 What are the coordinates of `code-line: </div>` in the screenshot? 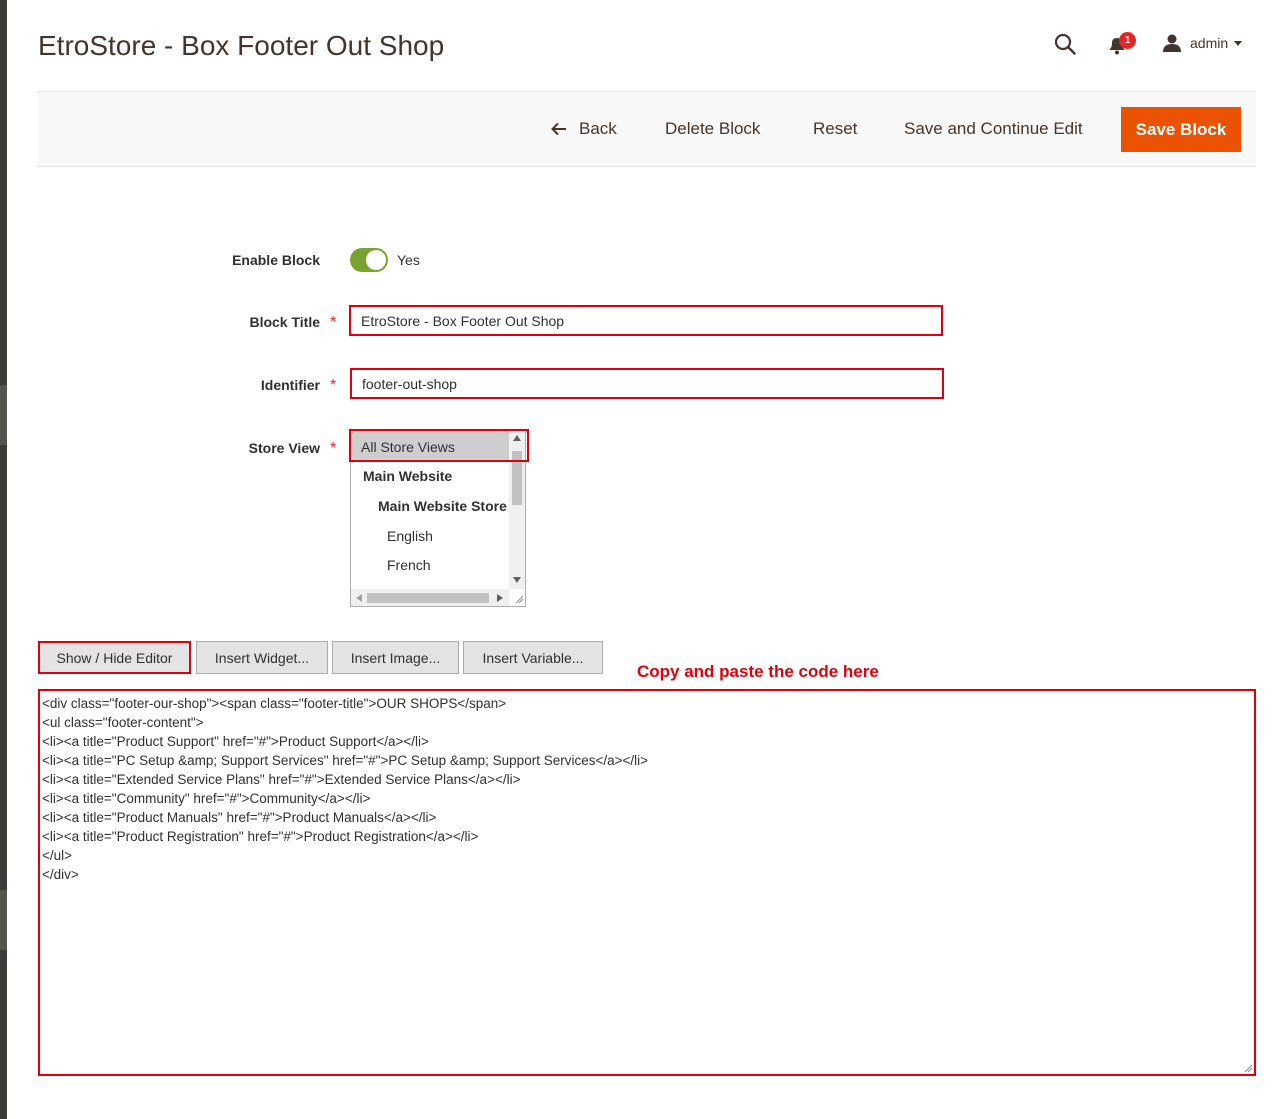 It's located at (60, 874).